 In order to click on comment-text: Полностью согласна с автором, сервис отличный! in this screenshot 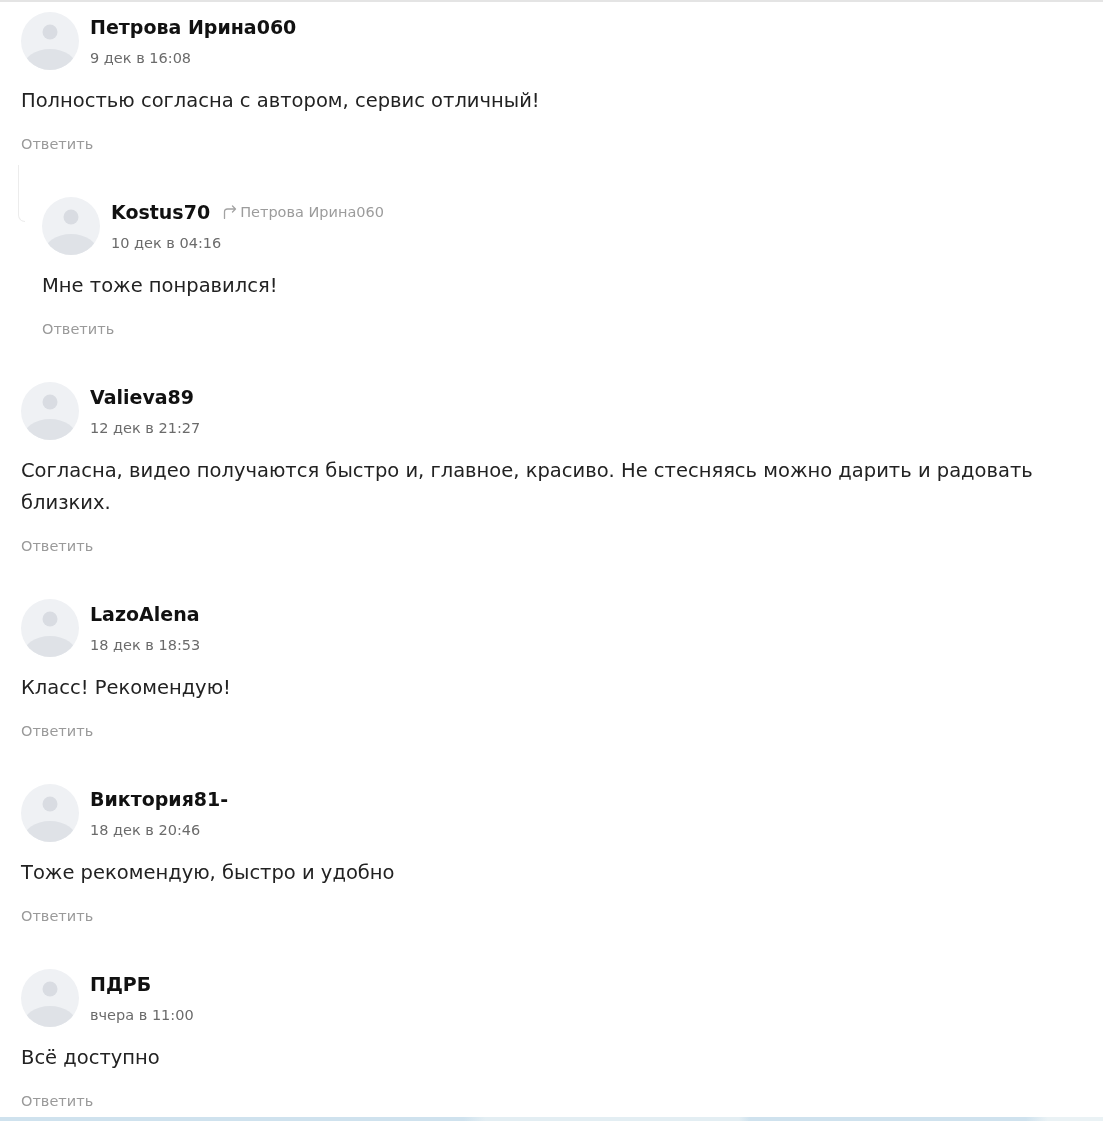, I will do `click(281, 101)`.